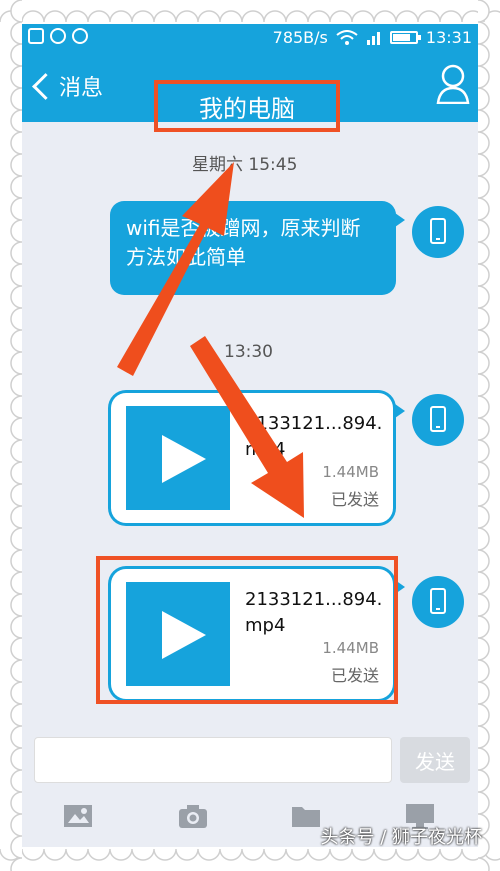  Describe the element at coordinates (11, 435) in the screenshot. I see `frame-border-left` at that location.